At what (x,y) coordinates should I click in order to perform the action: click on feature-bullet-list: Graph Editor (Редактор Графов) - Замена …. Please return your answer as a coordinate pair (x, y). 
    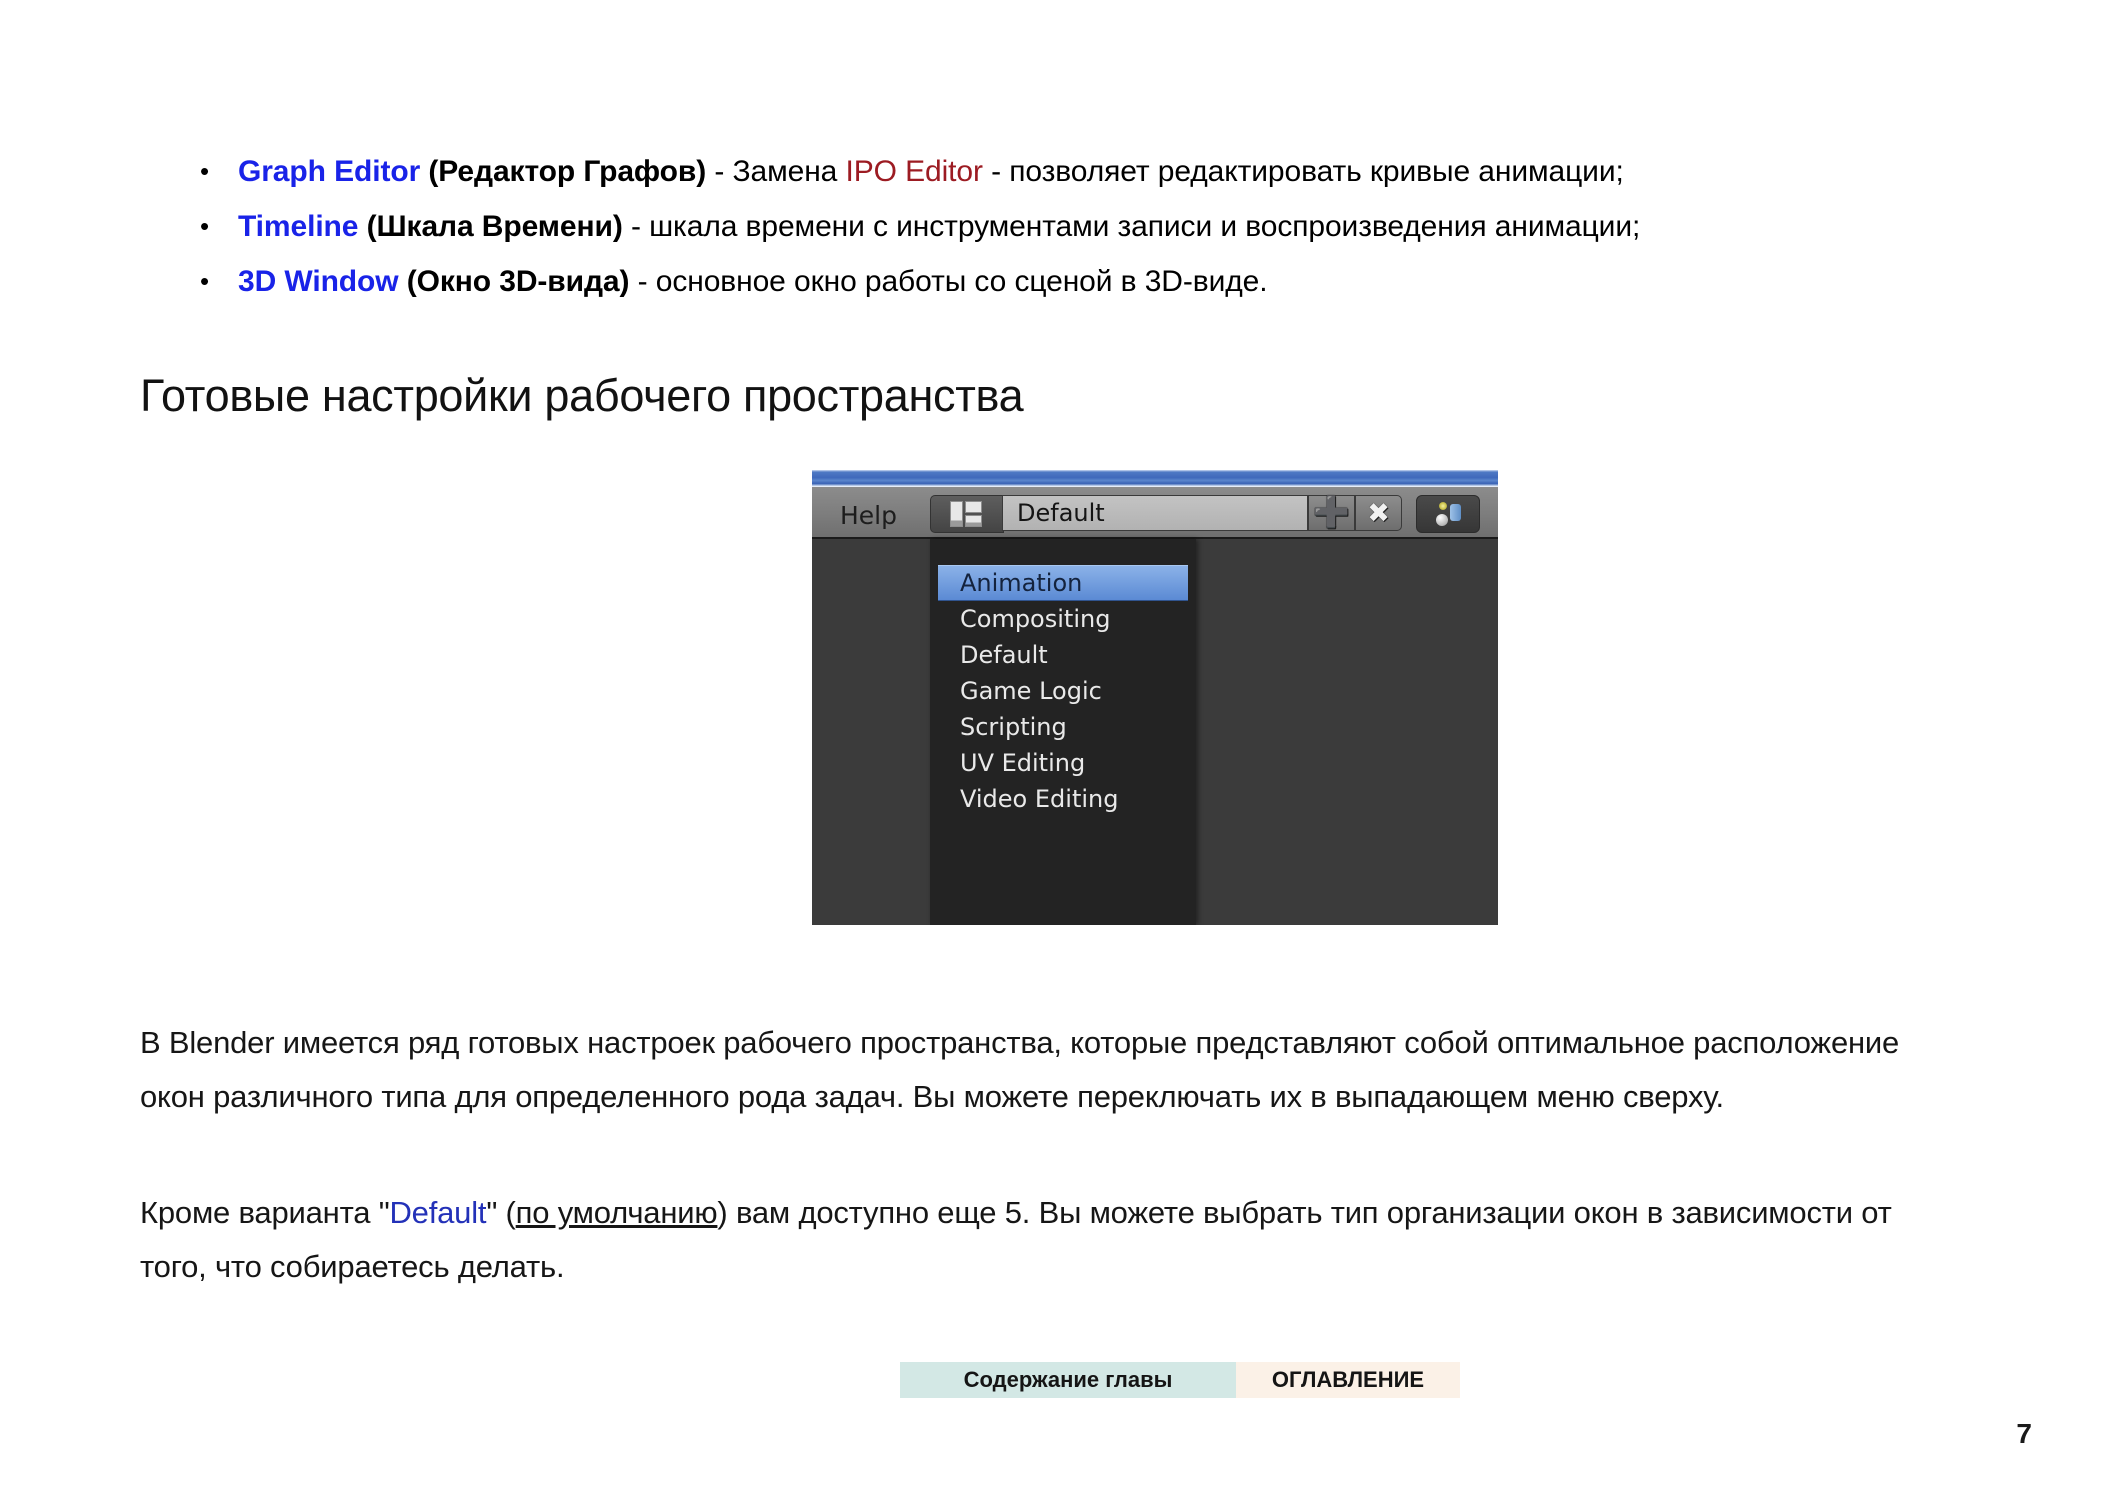
    Looking at the image, I should click on (1096, 226).